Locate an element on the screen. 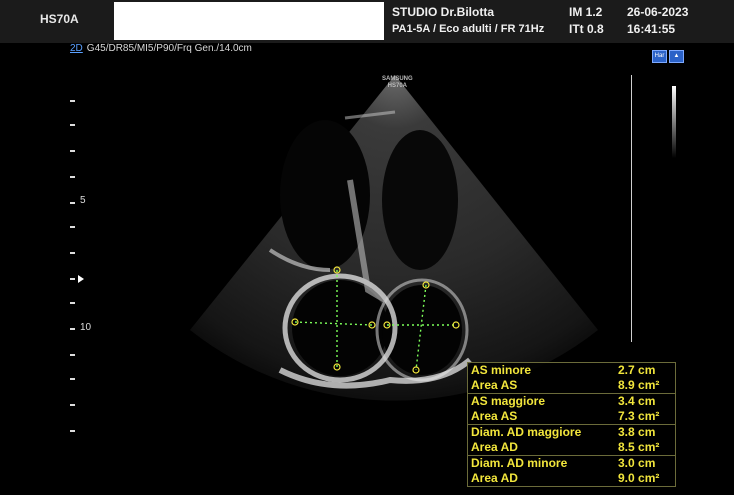 Image resolution: width=734 pixels, height=495 pixels. brand-watermark: SAMSUNG HS70A is located at coordinates (397, 82).